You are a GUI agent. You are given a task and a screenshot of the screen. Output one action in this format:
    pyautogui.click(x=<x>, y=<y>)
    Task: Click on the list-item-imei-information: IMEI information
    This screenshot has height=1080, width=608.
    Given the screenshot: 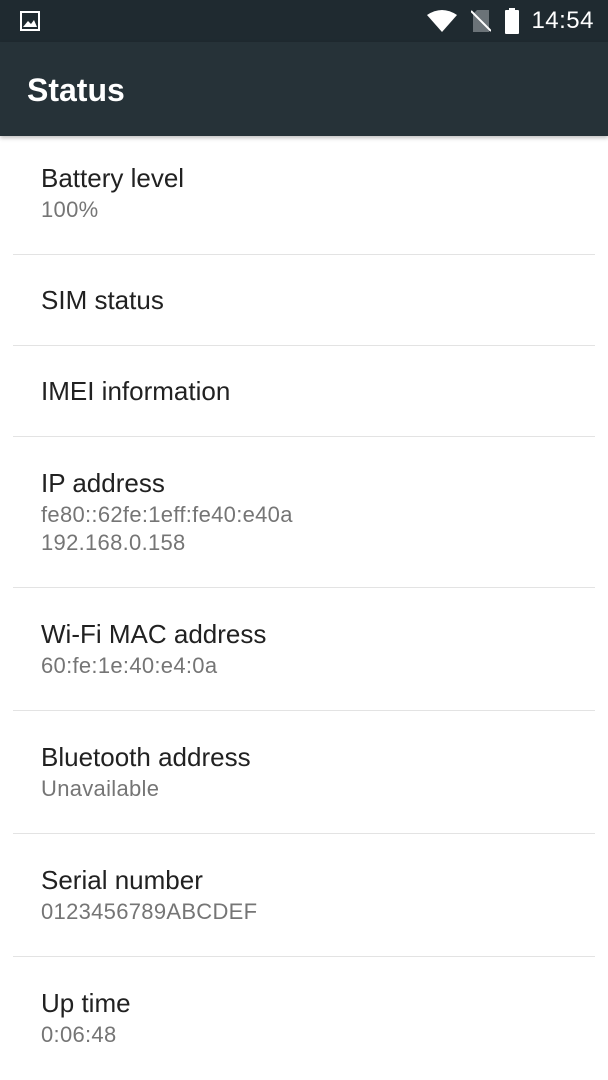 What is the action you would take?
    pyautogui.click(x=304, y=391)
    